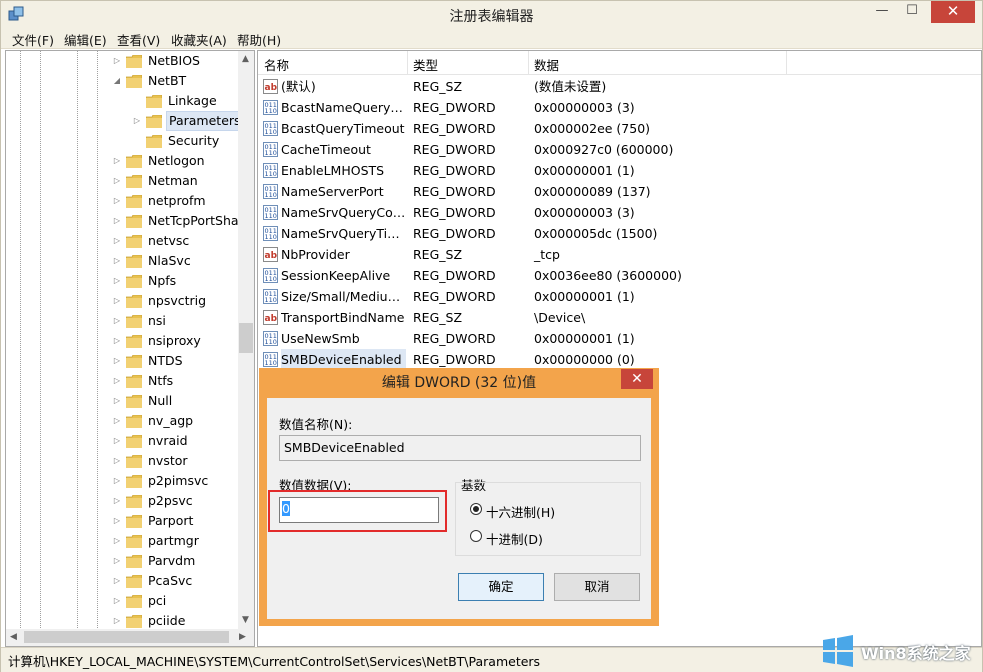  Describe the element at coordinates (33, 39) in the screenshot. I see `menu-file: 文件(F)` at that location.